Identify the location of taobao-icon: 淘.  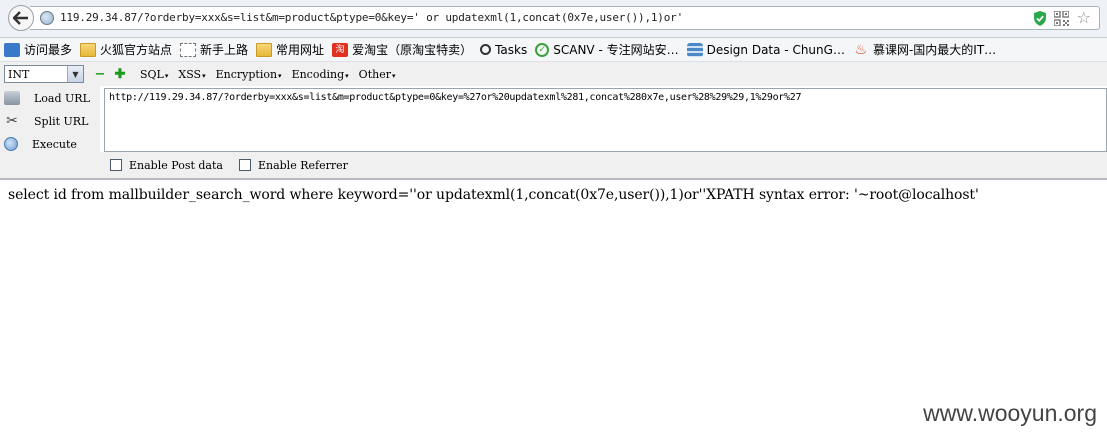
(340, 49).